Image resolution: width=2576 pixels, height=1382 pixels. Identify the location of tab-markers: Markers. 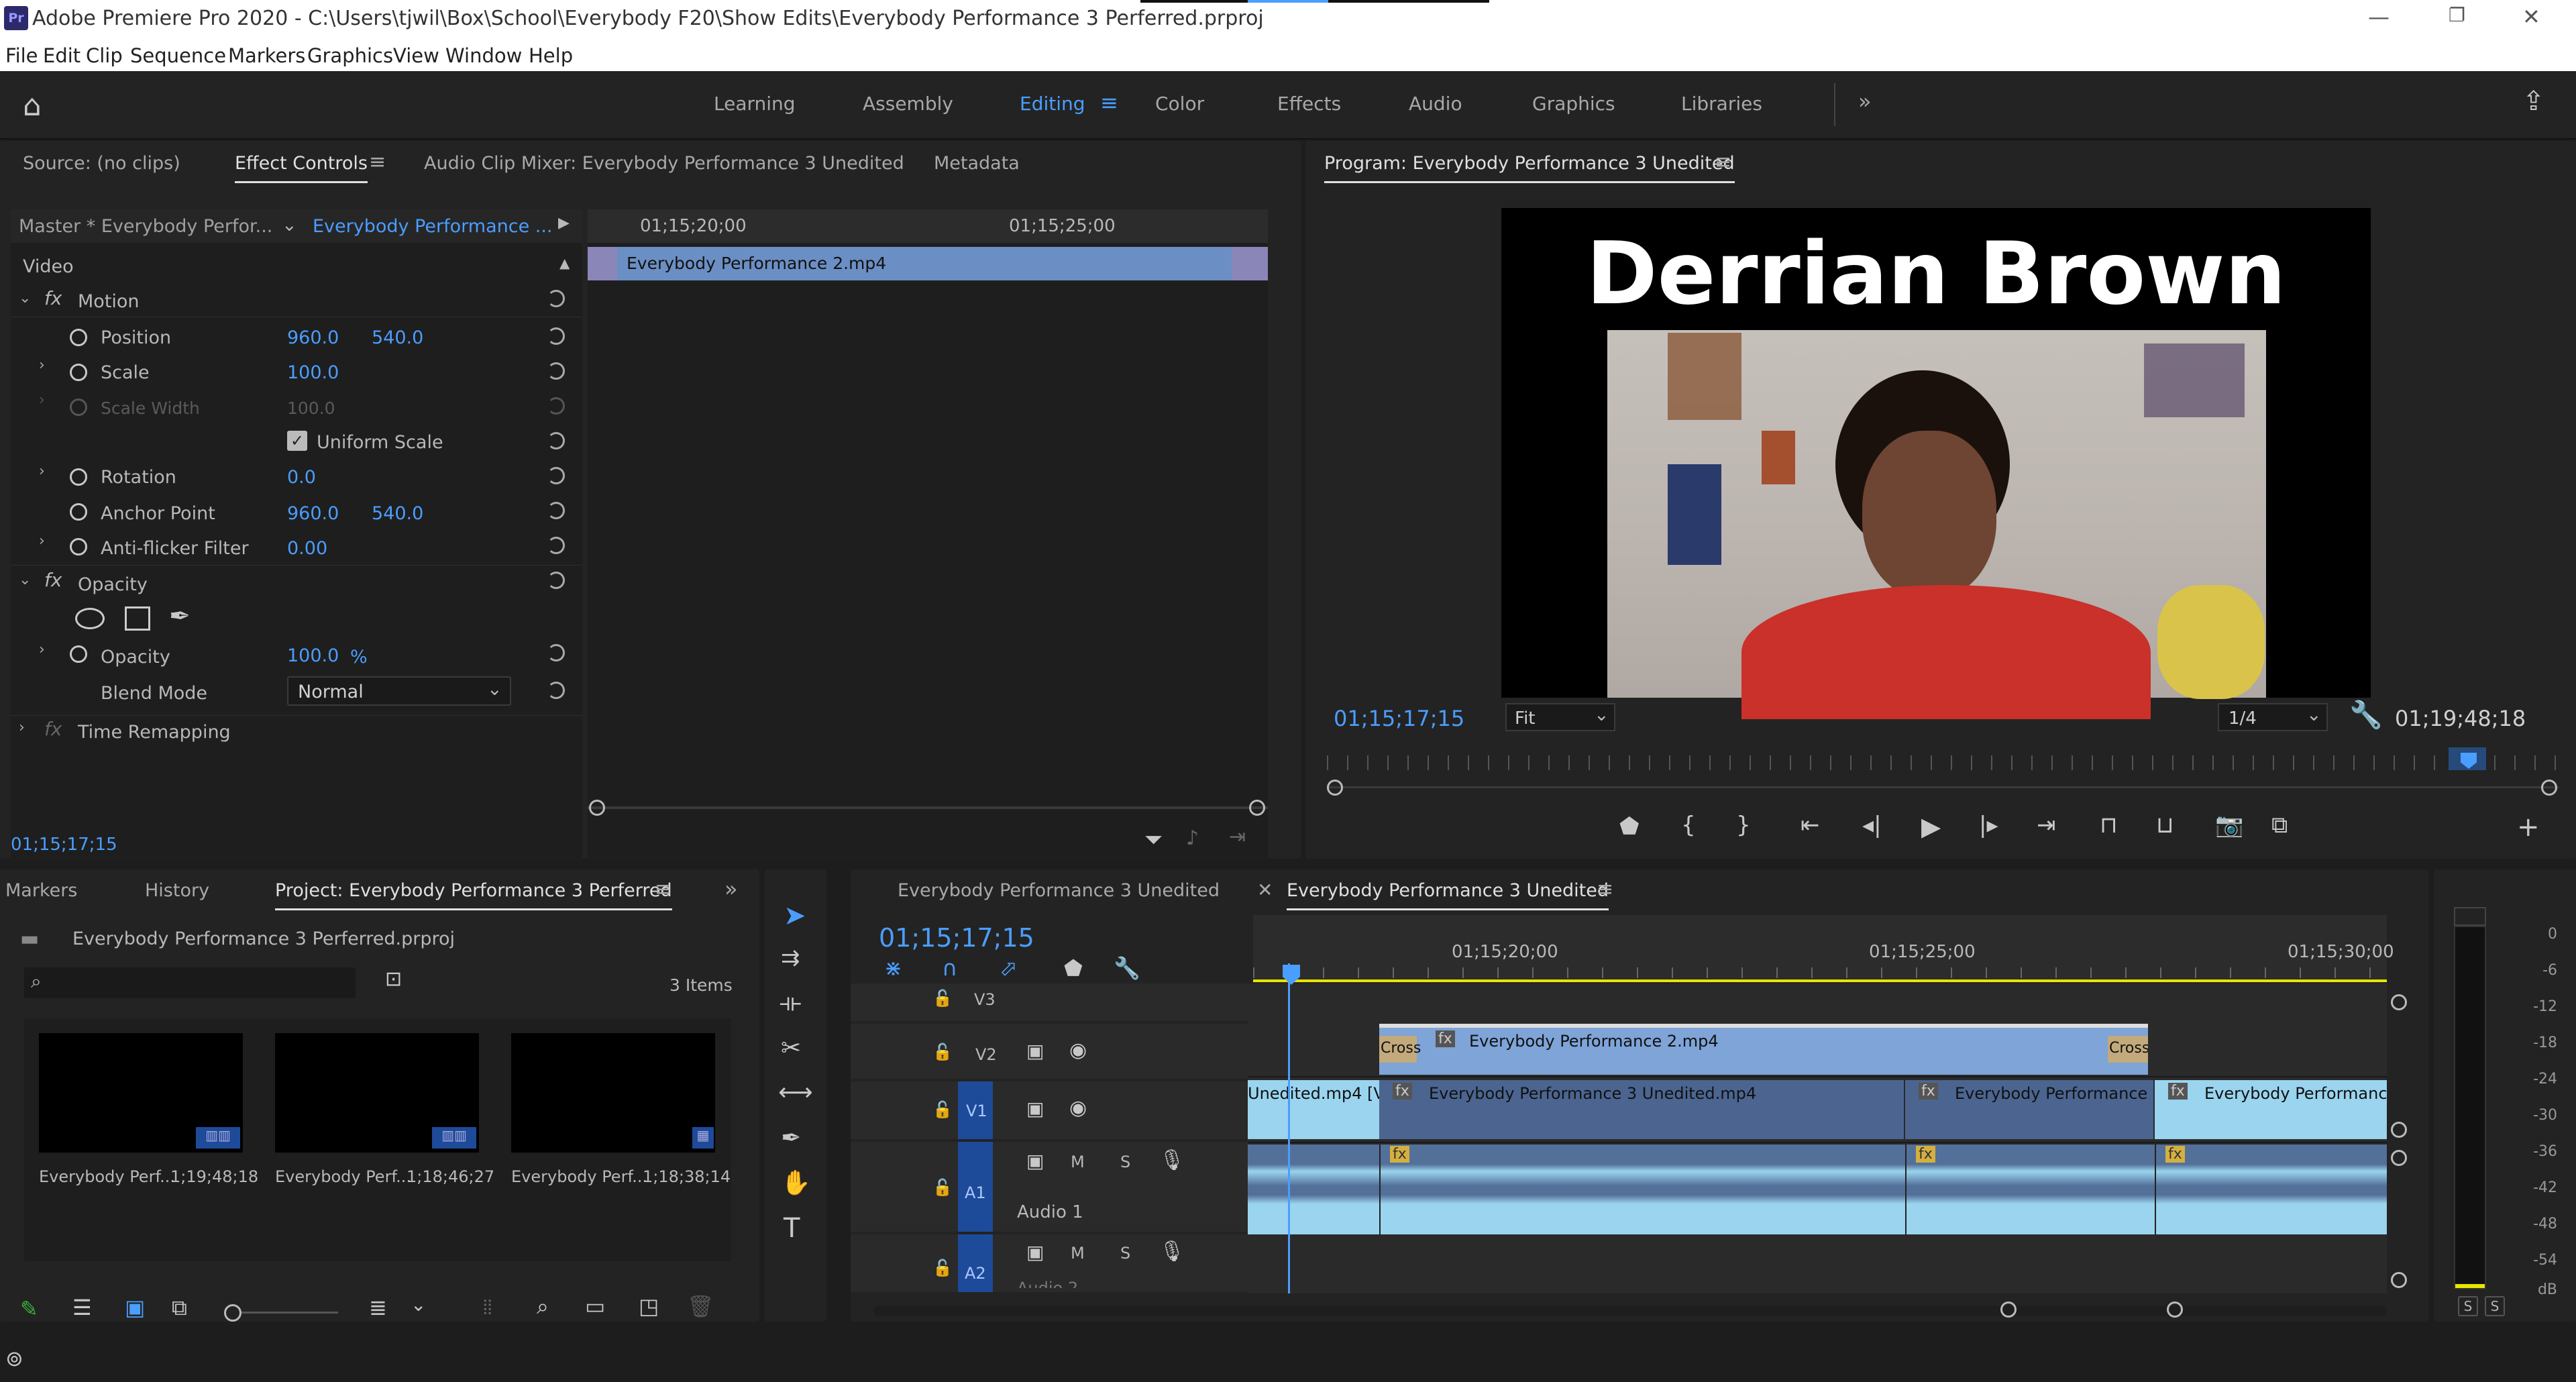
(41, 890).